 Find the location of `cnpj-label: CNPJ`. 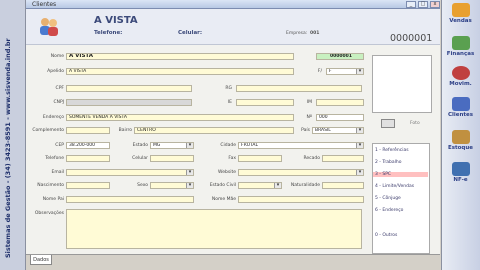

cnpj-label: CNPJ is located at coordinates (58, 102).